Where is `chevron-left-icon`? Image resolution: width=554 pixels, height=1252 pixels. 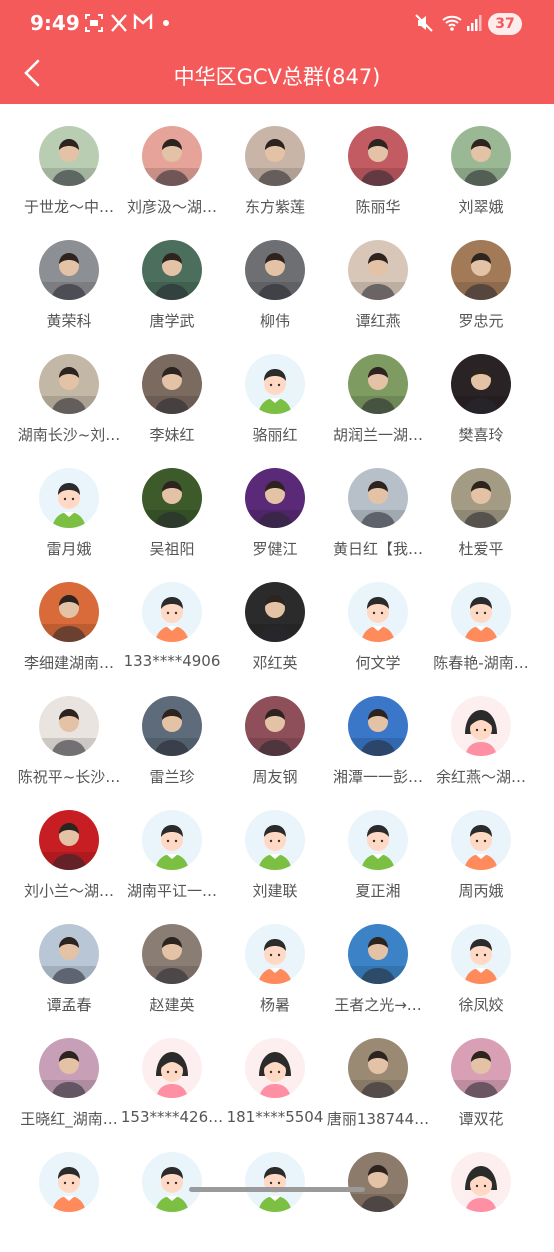 chevron-left-icon is located at coordinates (32, 73).